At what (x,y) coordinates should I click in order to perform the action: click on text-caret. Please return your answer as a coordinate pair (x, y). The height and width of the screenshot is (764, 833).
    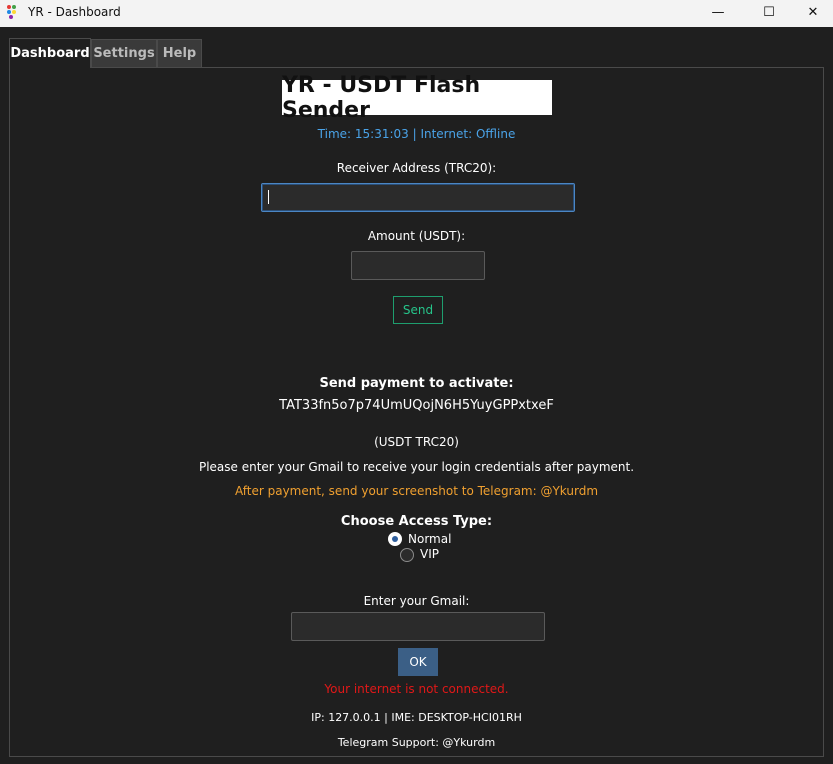
    Looking at the image, I should click on (268, 197).